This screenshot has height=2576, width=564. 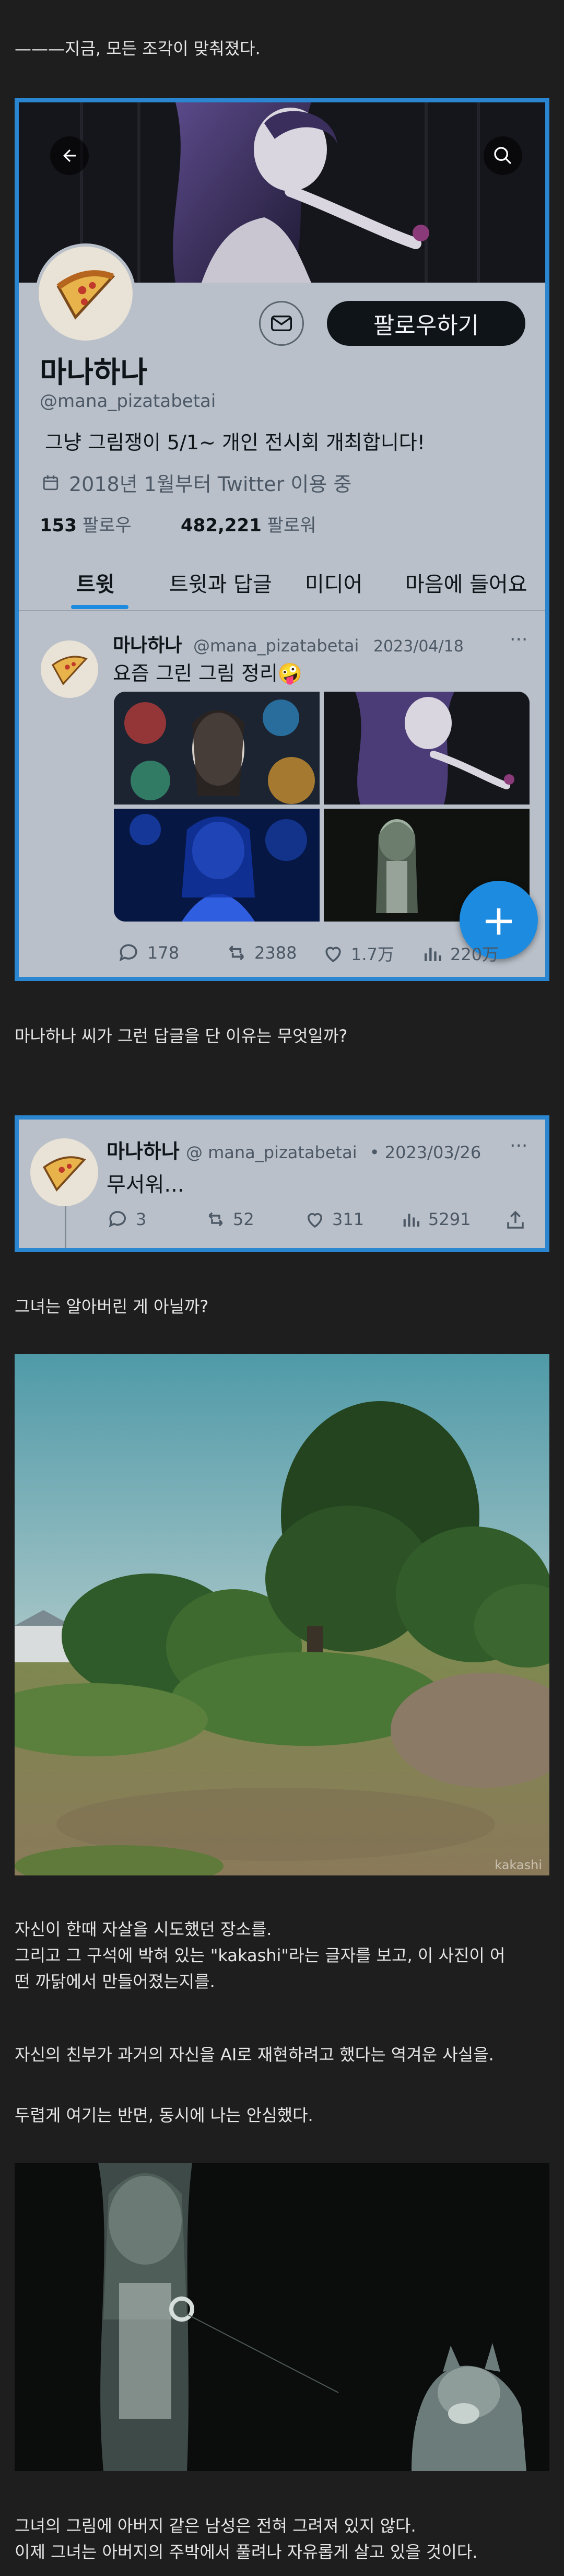 I want to click on following-label: 팔로우, so click(x=107, y=525).